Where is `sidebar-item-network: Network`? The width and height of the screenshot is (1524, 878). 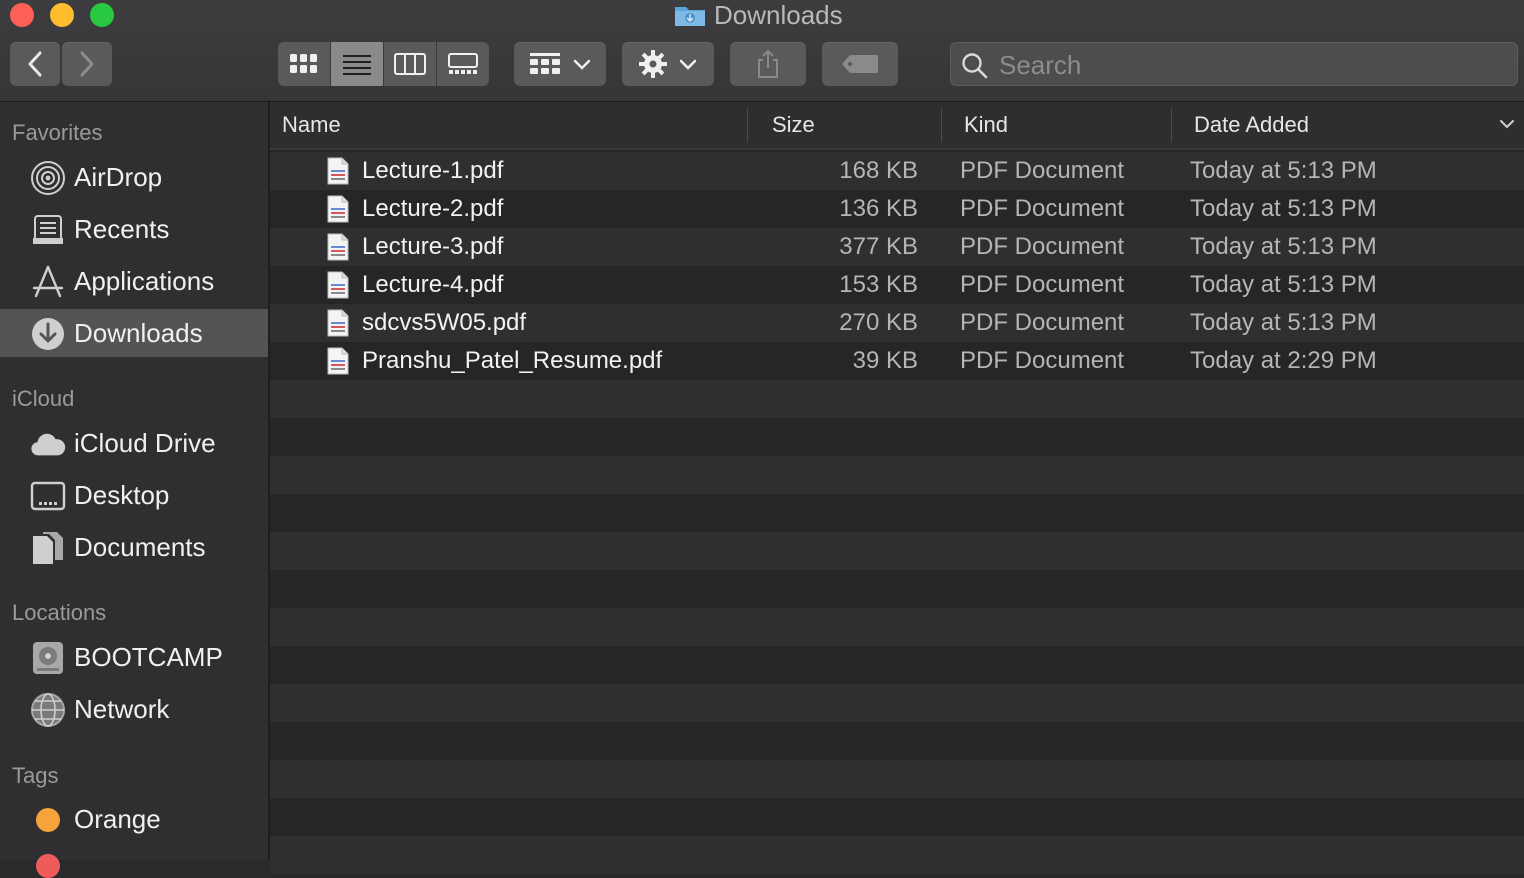 sidebar-item-network: Network is located at coordinates (134, 709).